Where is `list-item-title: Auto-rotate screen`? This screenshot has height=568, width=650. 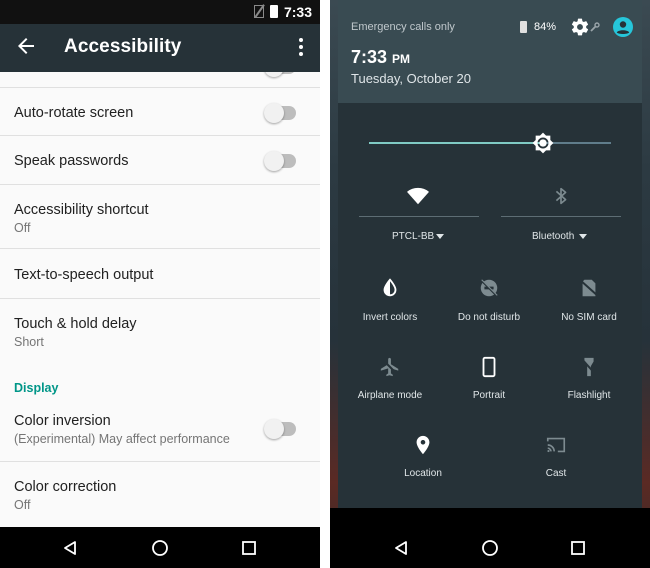
list-item-title: Auto-rotate screen is located at coordinates (74, 113).